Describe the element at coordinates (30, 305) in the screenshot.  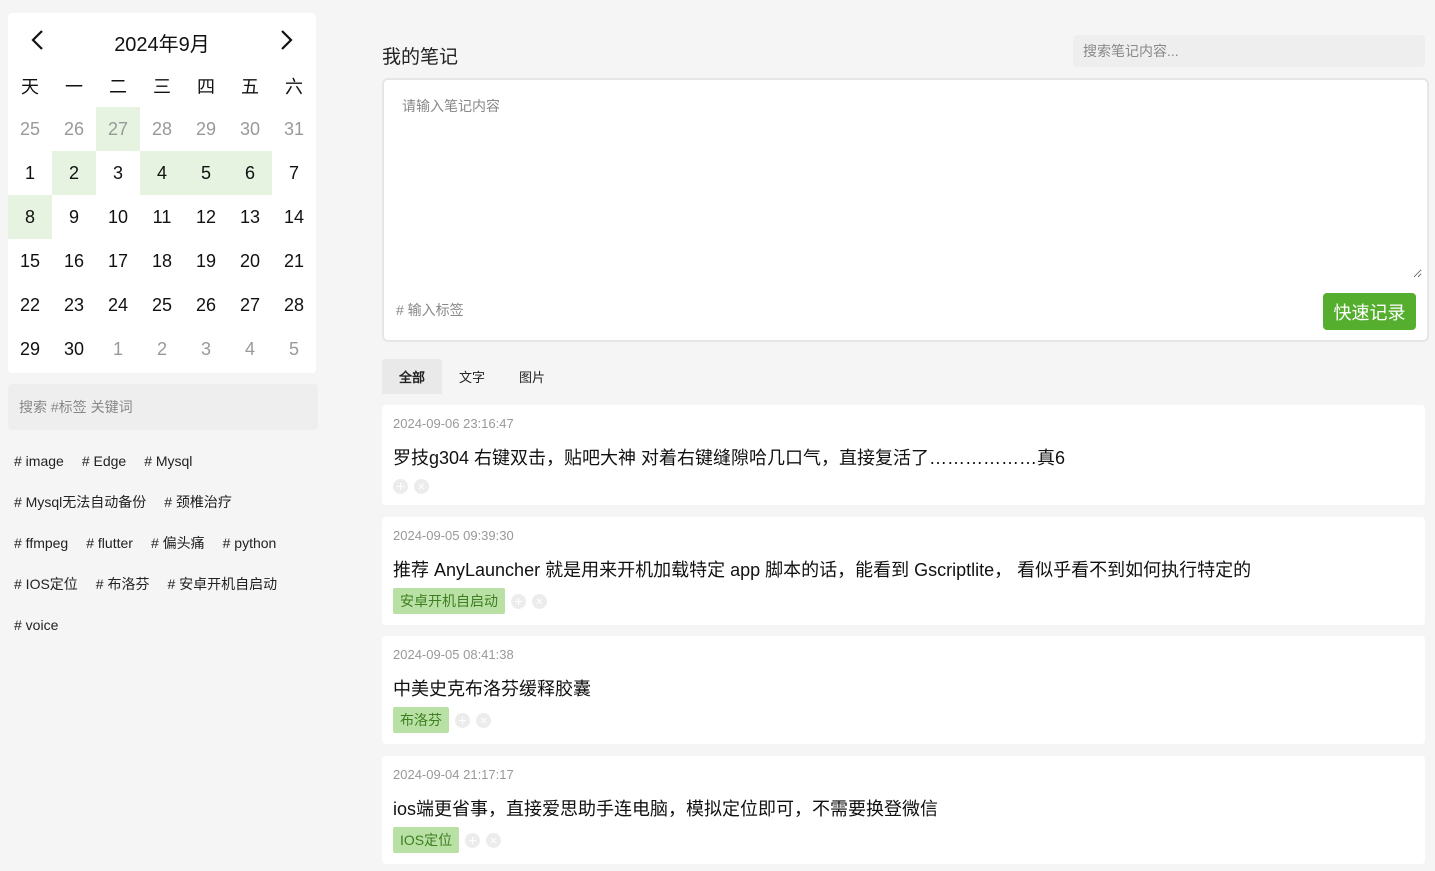
I see `calendar-day: 22` at that location.